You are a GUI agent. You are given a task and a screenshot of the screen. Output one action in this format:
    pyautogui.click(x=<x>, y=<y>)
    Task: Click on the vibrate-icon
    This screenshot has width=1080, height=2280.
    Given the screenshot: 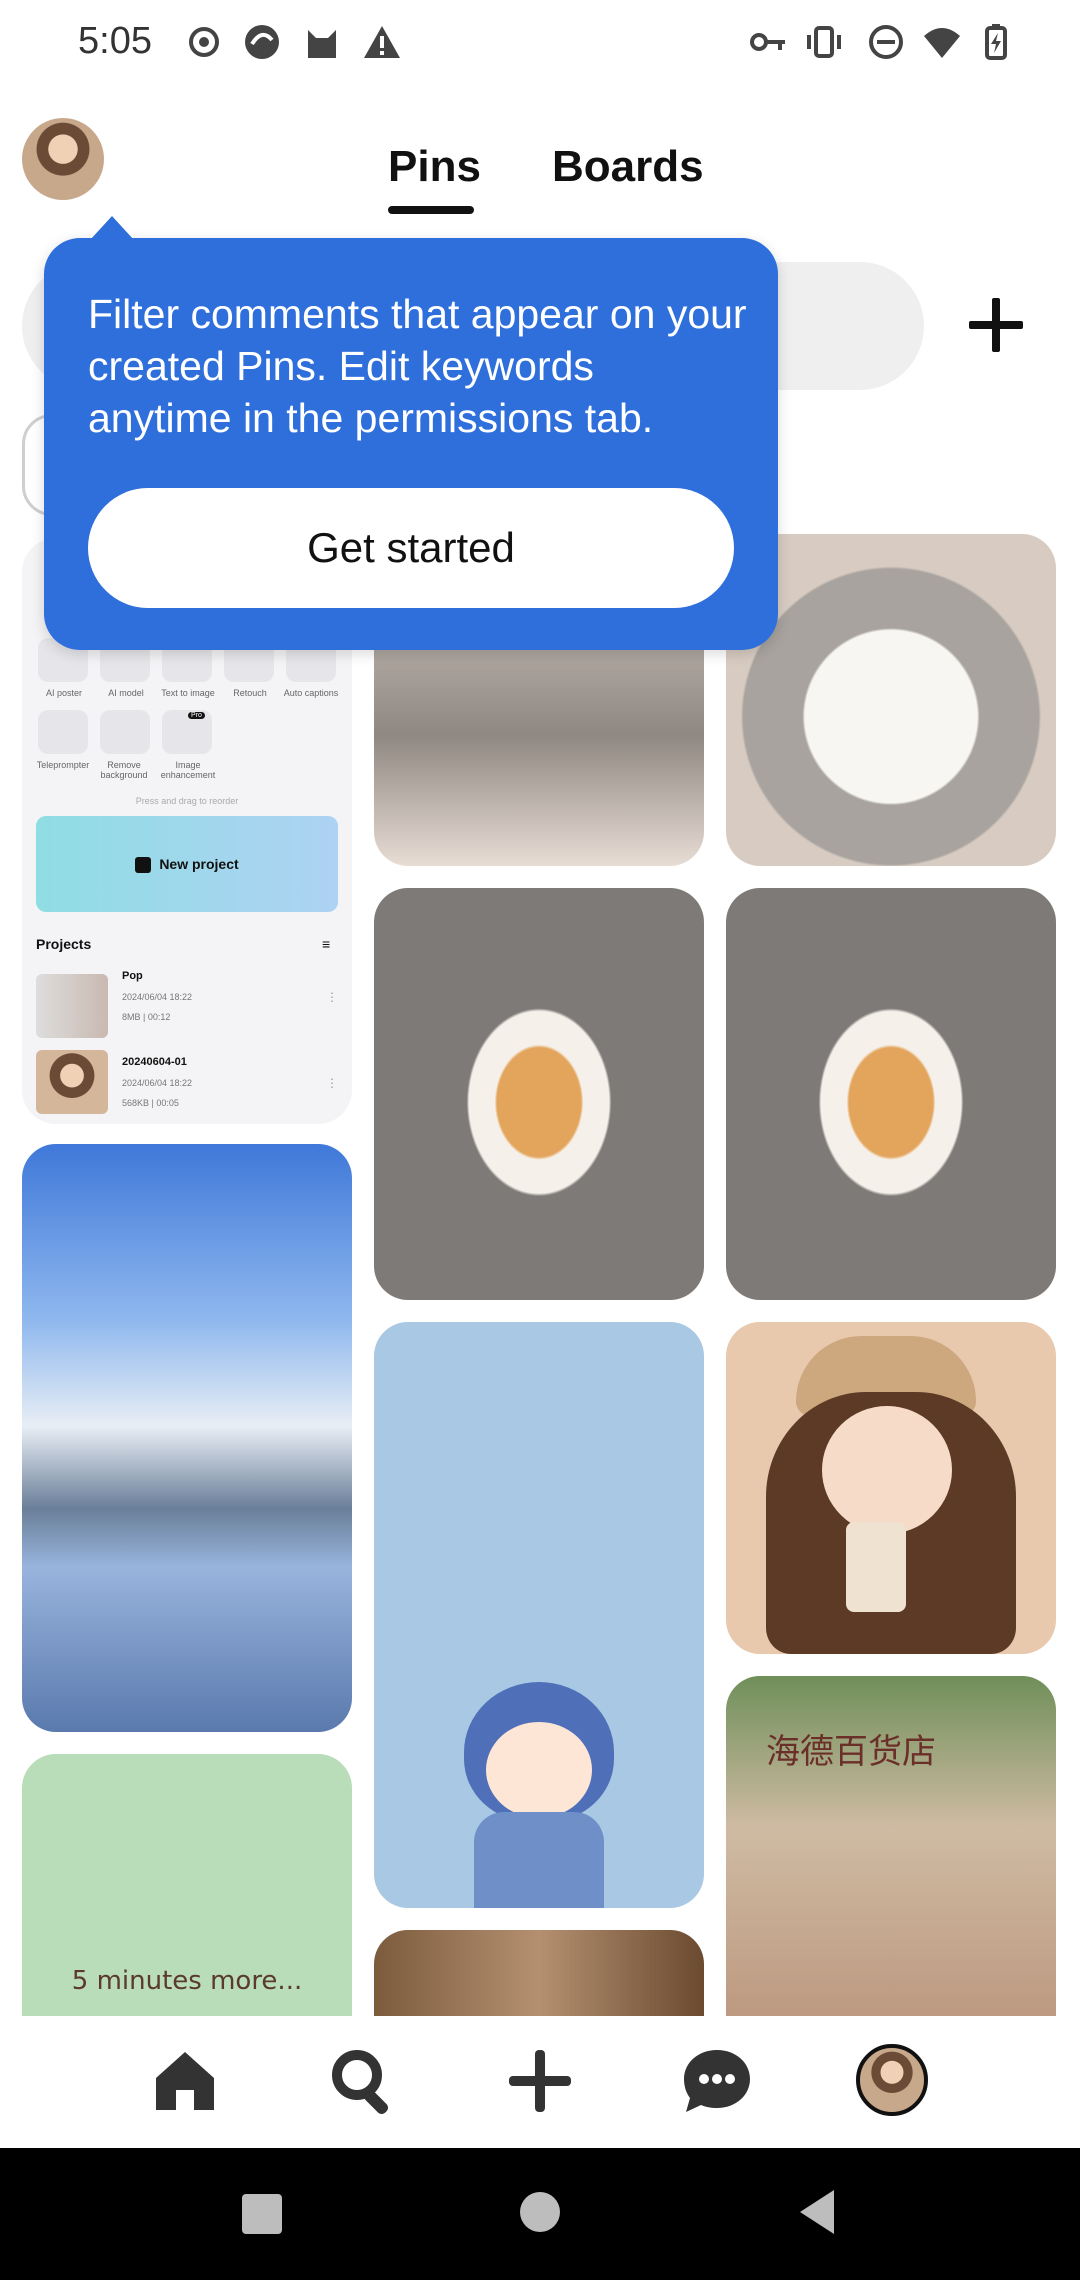 What is the action you would take?
    pyautogui.click(x=824, y=42)
    